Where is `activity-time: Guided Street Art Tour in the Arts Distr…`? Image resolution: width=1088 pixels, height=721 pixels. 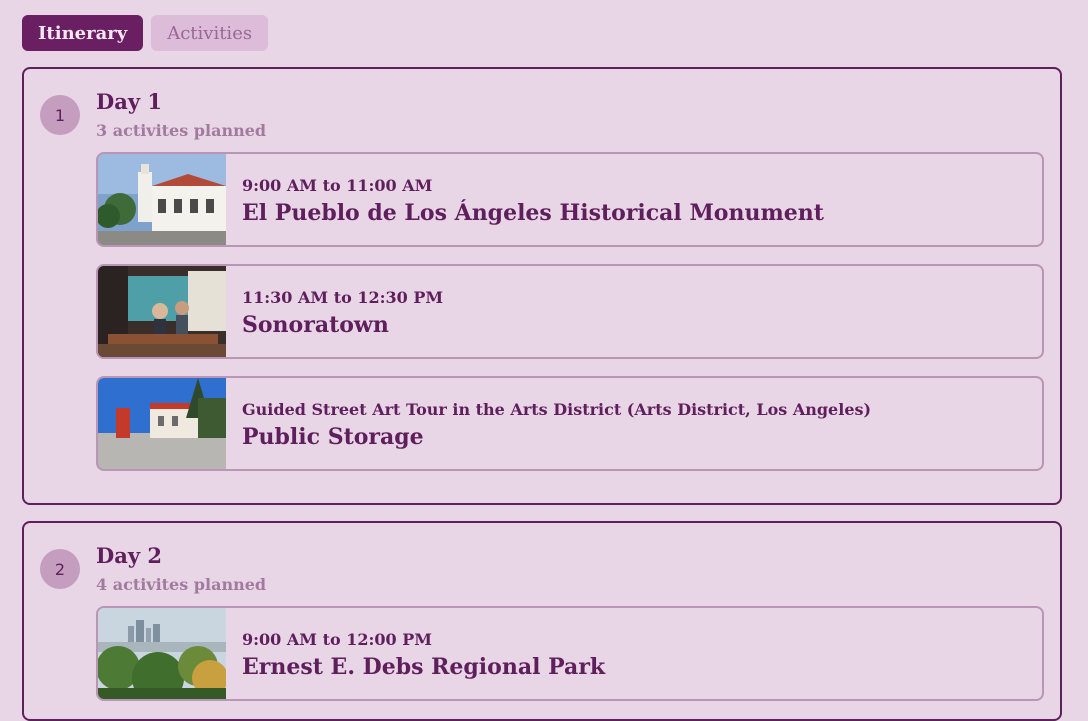 activity-time: Guided Street Art Tour in the Arts Distr… is located at coordinates (557, 409).